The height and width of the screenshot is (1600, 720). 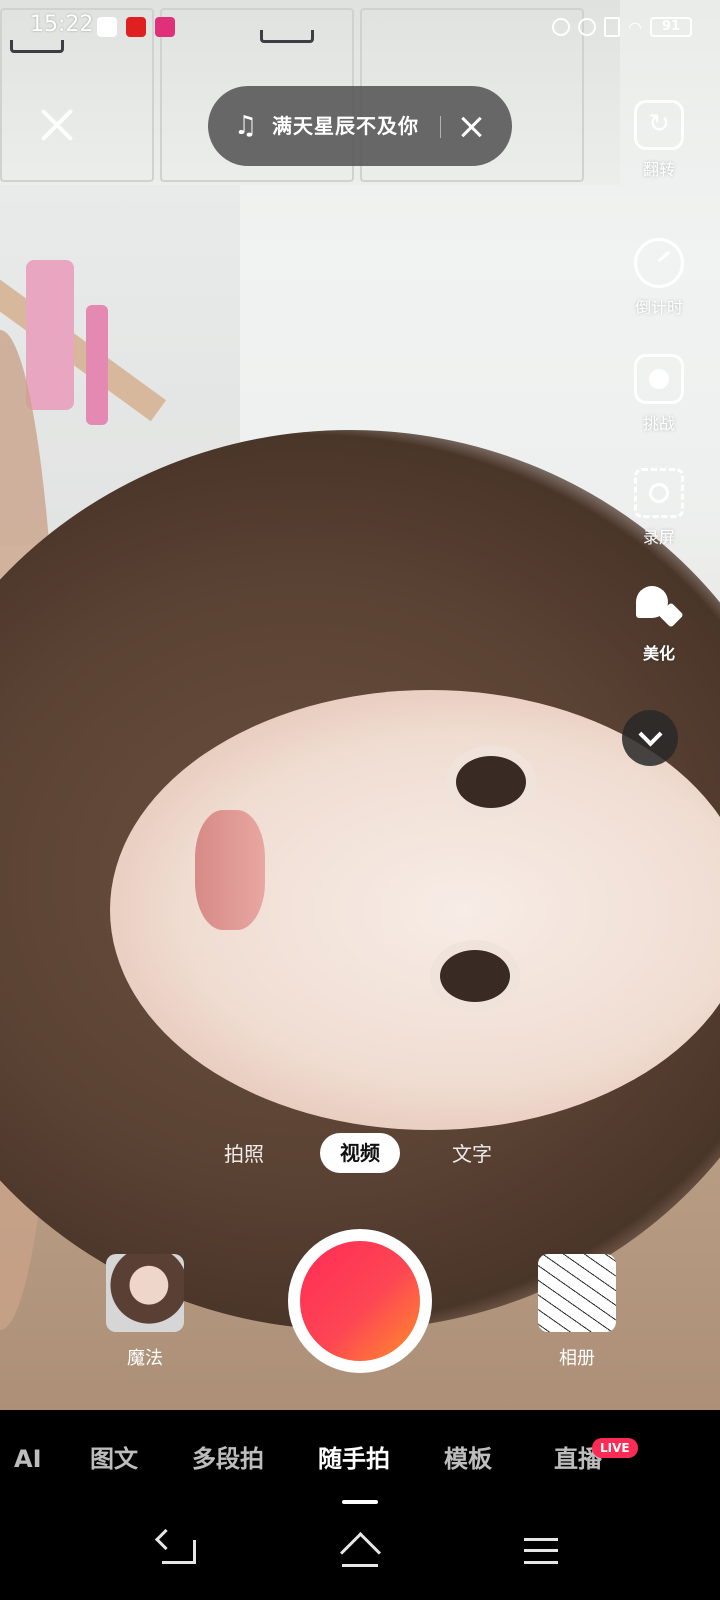 What do you see at coordinates (107, 27) in the screenshot?
I see `baidu-app-icon` at bounding box center [107, 27].